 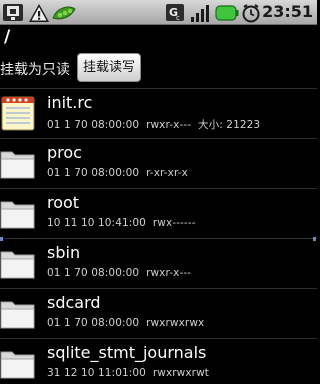 I want to click on usb-debug-icon, so click(x=14, y=15).